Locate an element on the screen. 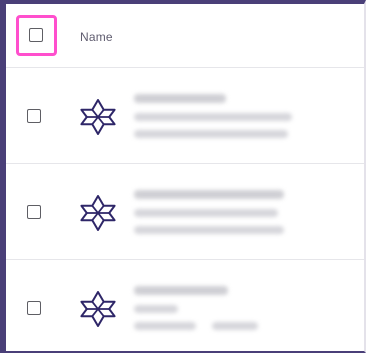  select-all-highlight is located at coordinates (36, 35).